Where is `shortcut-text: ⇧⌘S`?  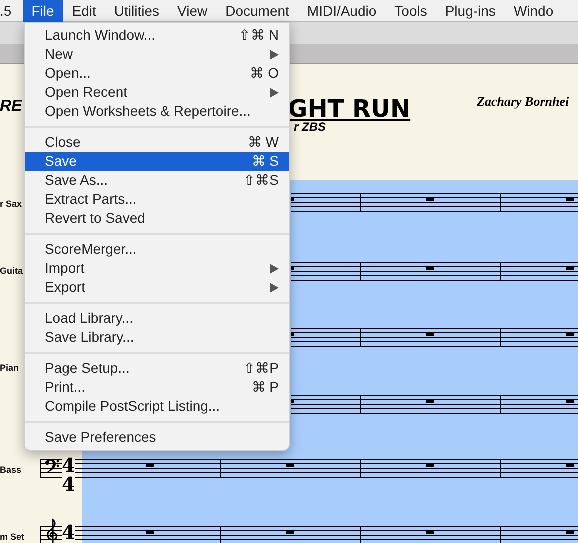 shortcut-text: ⇧⌘S is located at coordinates (261, 180).